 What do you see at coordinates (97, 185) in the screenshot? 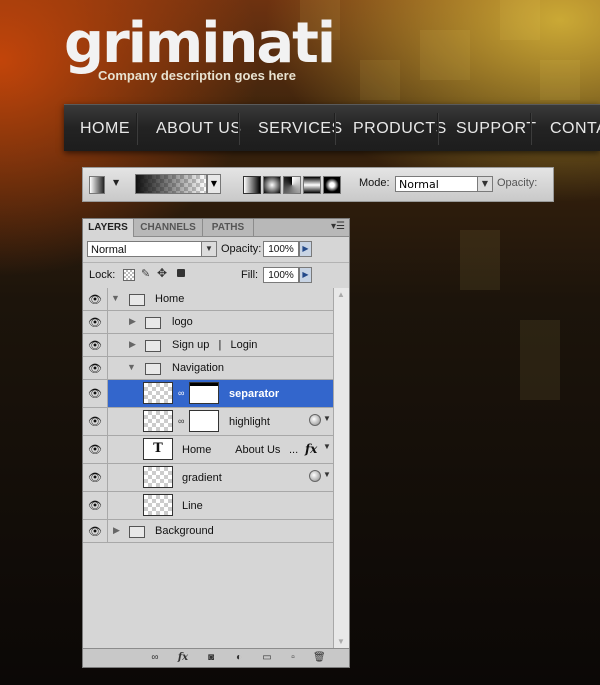
I see `gradient-tool-icon` at bounding box center [97, 185].